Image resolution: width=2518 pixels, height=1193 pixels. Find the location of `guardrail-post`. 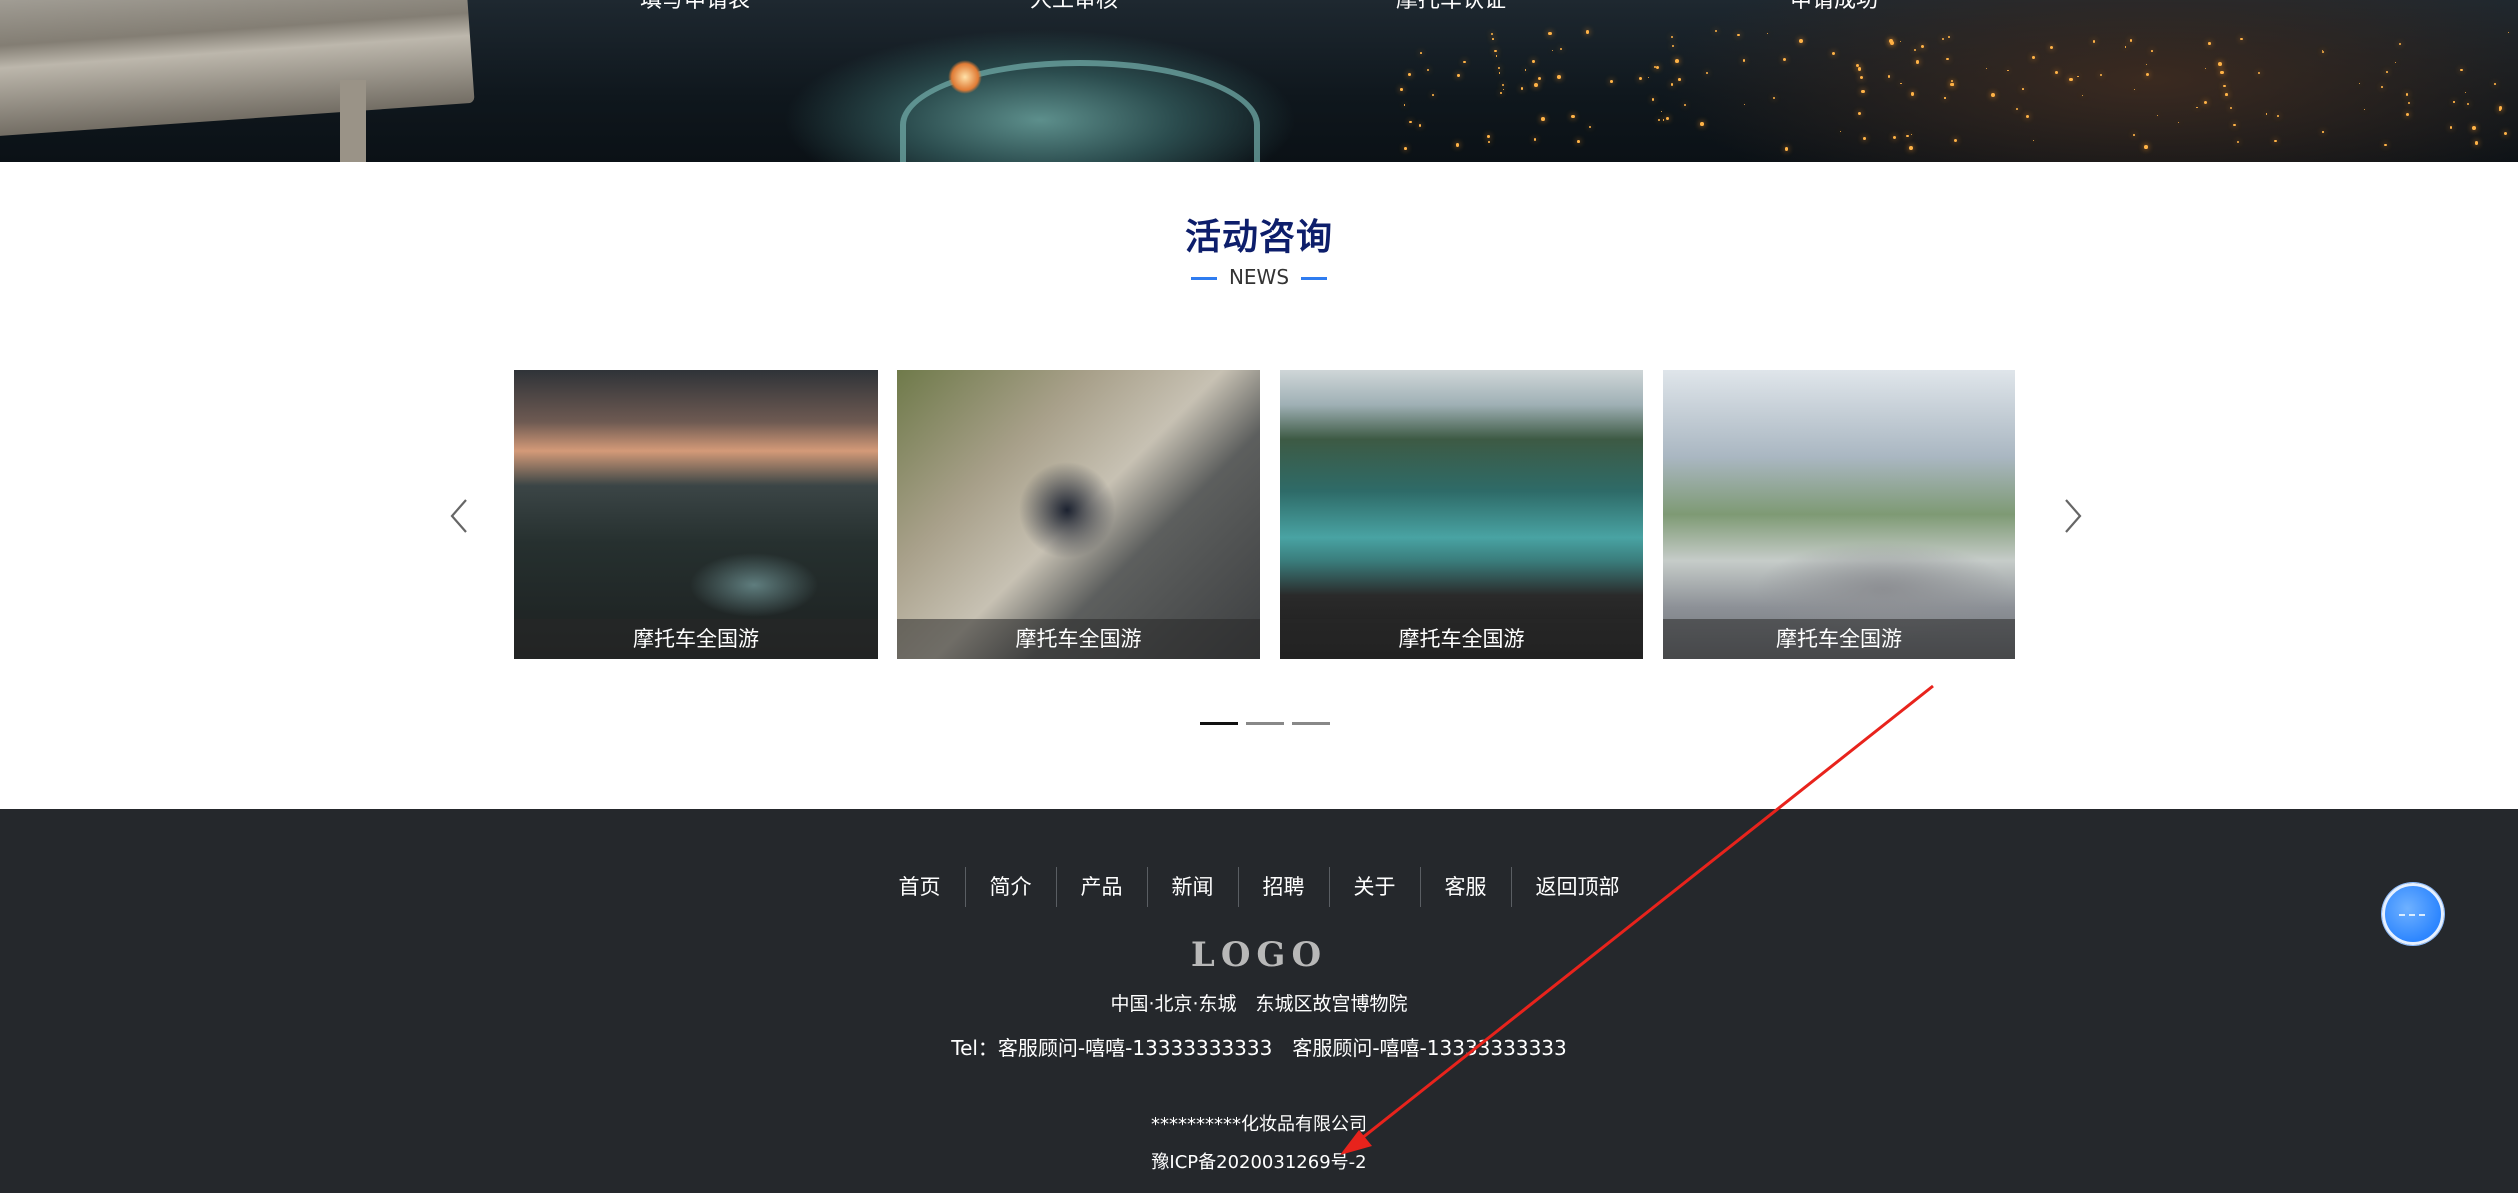

guardrail-post is located at coordinates (353, 121).